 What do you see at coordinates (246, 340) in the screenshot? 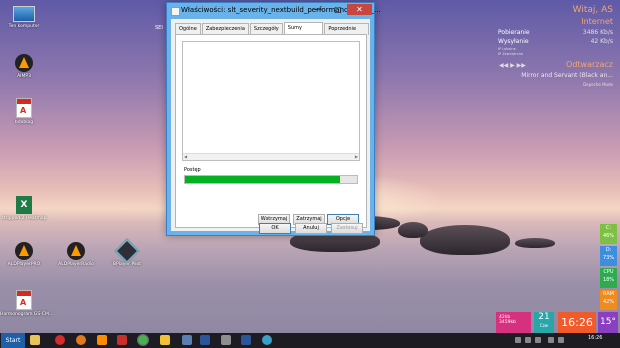
I see `word-document-icon` at bounding box center [246, 340].